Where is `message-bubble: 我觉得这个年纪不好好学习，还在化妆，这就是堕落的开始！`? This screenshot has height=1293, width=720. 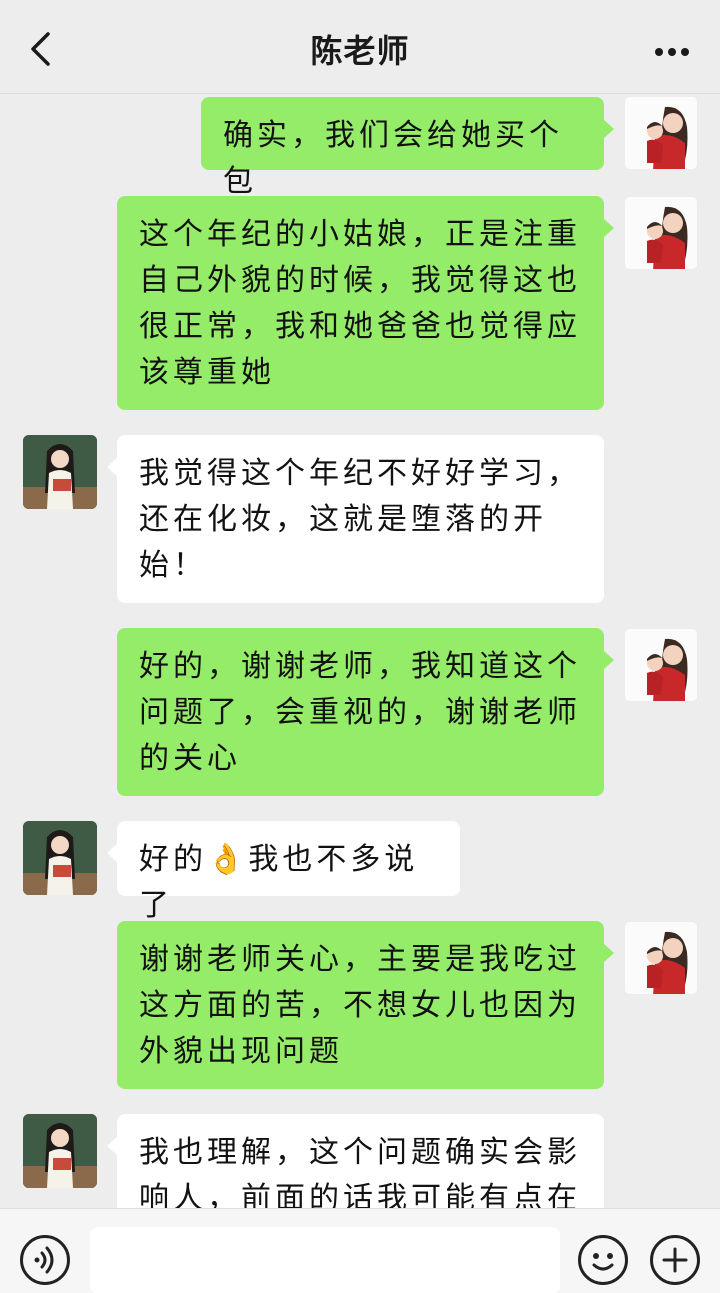
message-bubble: 我觉得这个年纪不好好学习，还在化妆，这就是堕落的开始！ is located at coordinates (355, 519).